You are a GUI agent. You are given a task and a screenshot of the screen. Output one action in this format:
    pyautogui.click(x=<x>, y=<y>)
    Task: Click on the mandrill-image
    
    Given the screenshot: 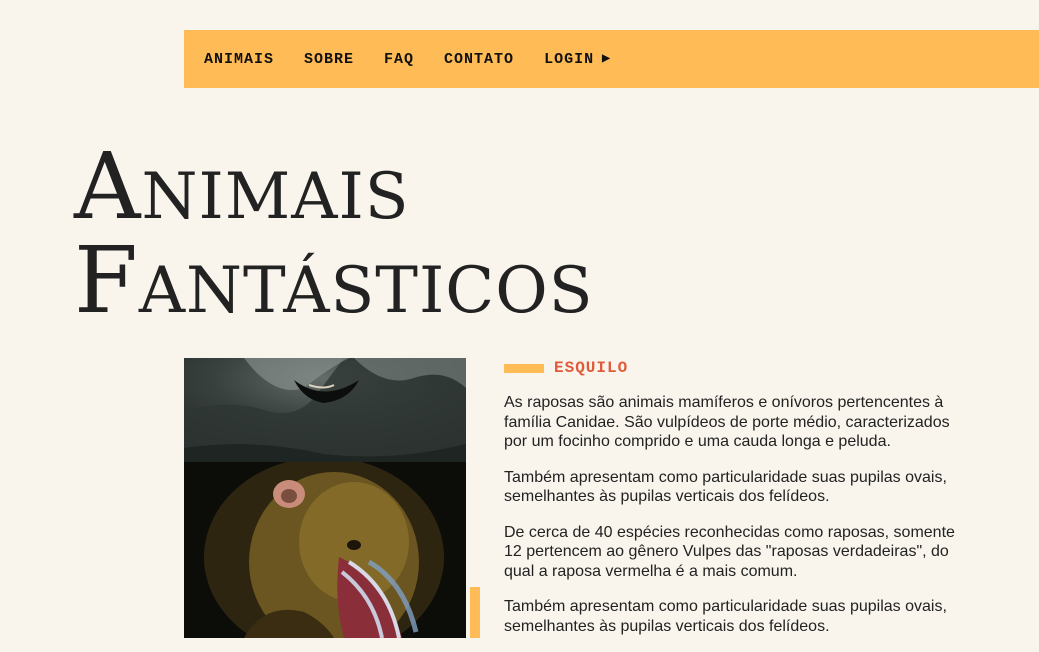 What is the action you would take?
    pyautogui.click(x=325, y=550)
    